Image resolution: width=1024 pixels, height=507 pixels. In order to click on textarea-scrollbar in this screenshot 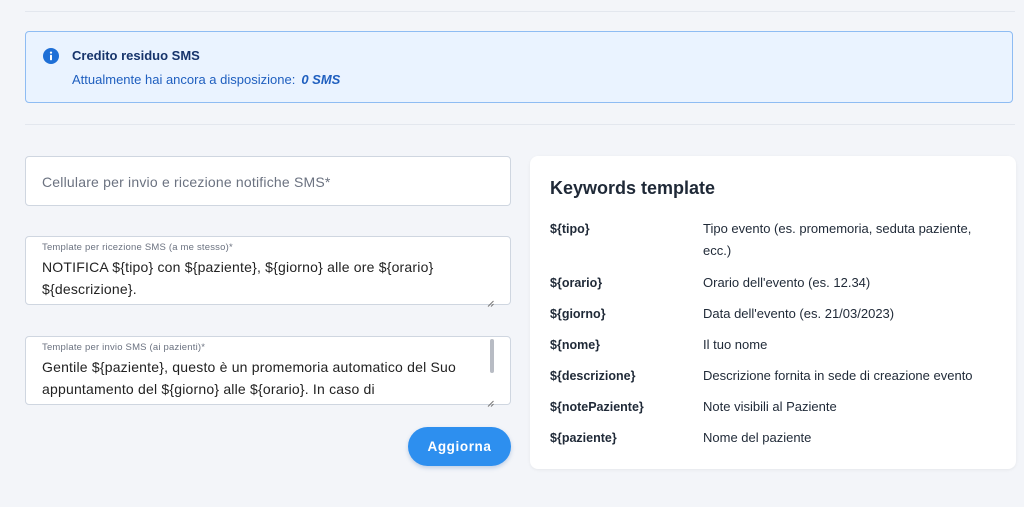, I will do `click(492, 356)`.